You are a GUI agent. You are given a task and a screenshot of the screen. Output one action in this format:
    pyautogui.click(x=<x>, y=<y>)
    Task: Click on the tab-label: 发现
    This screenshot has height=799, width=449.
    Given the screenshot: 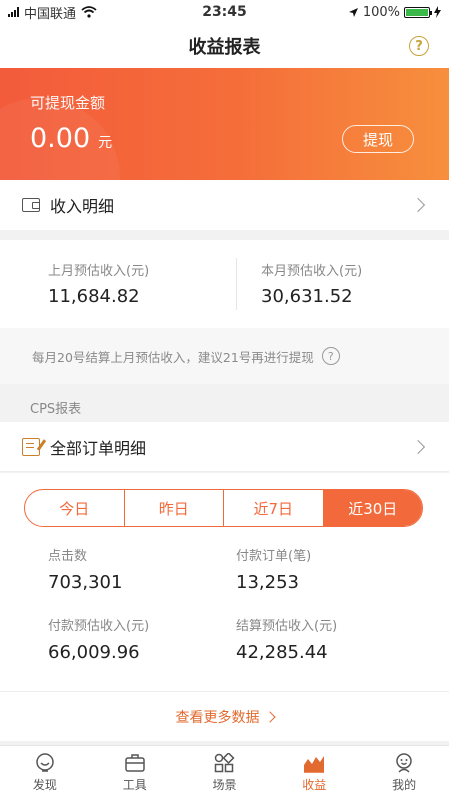 What is the action you would take?
    pyautogui.click(x=44, y=784)
    